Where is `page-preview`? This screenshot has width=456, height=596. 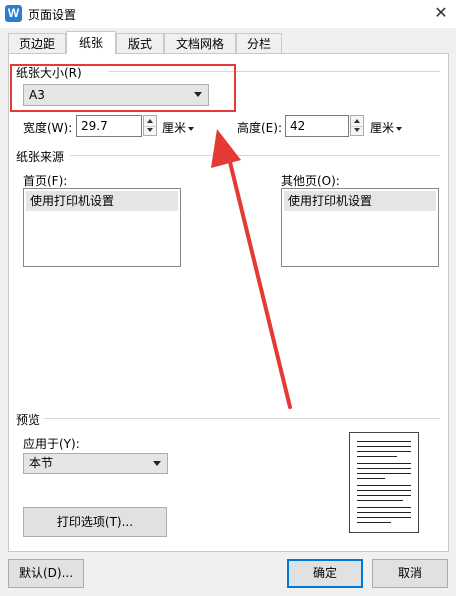
page-preview is located at coordinates (384, 482).